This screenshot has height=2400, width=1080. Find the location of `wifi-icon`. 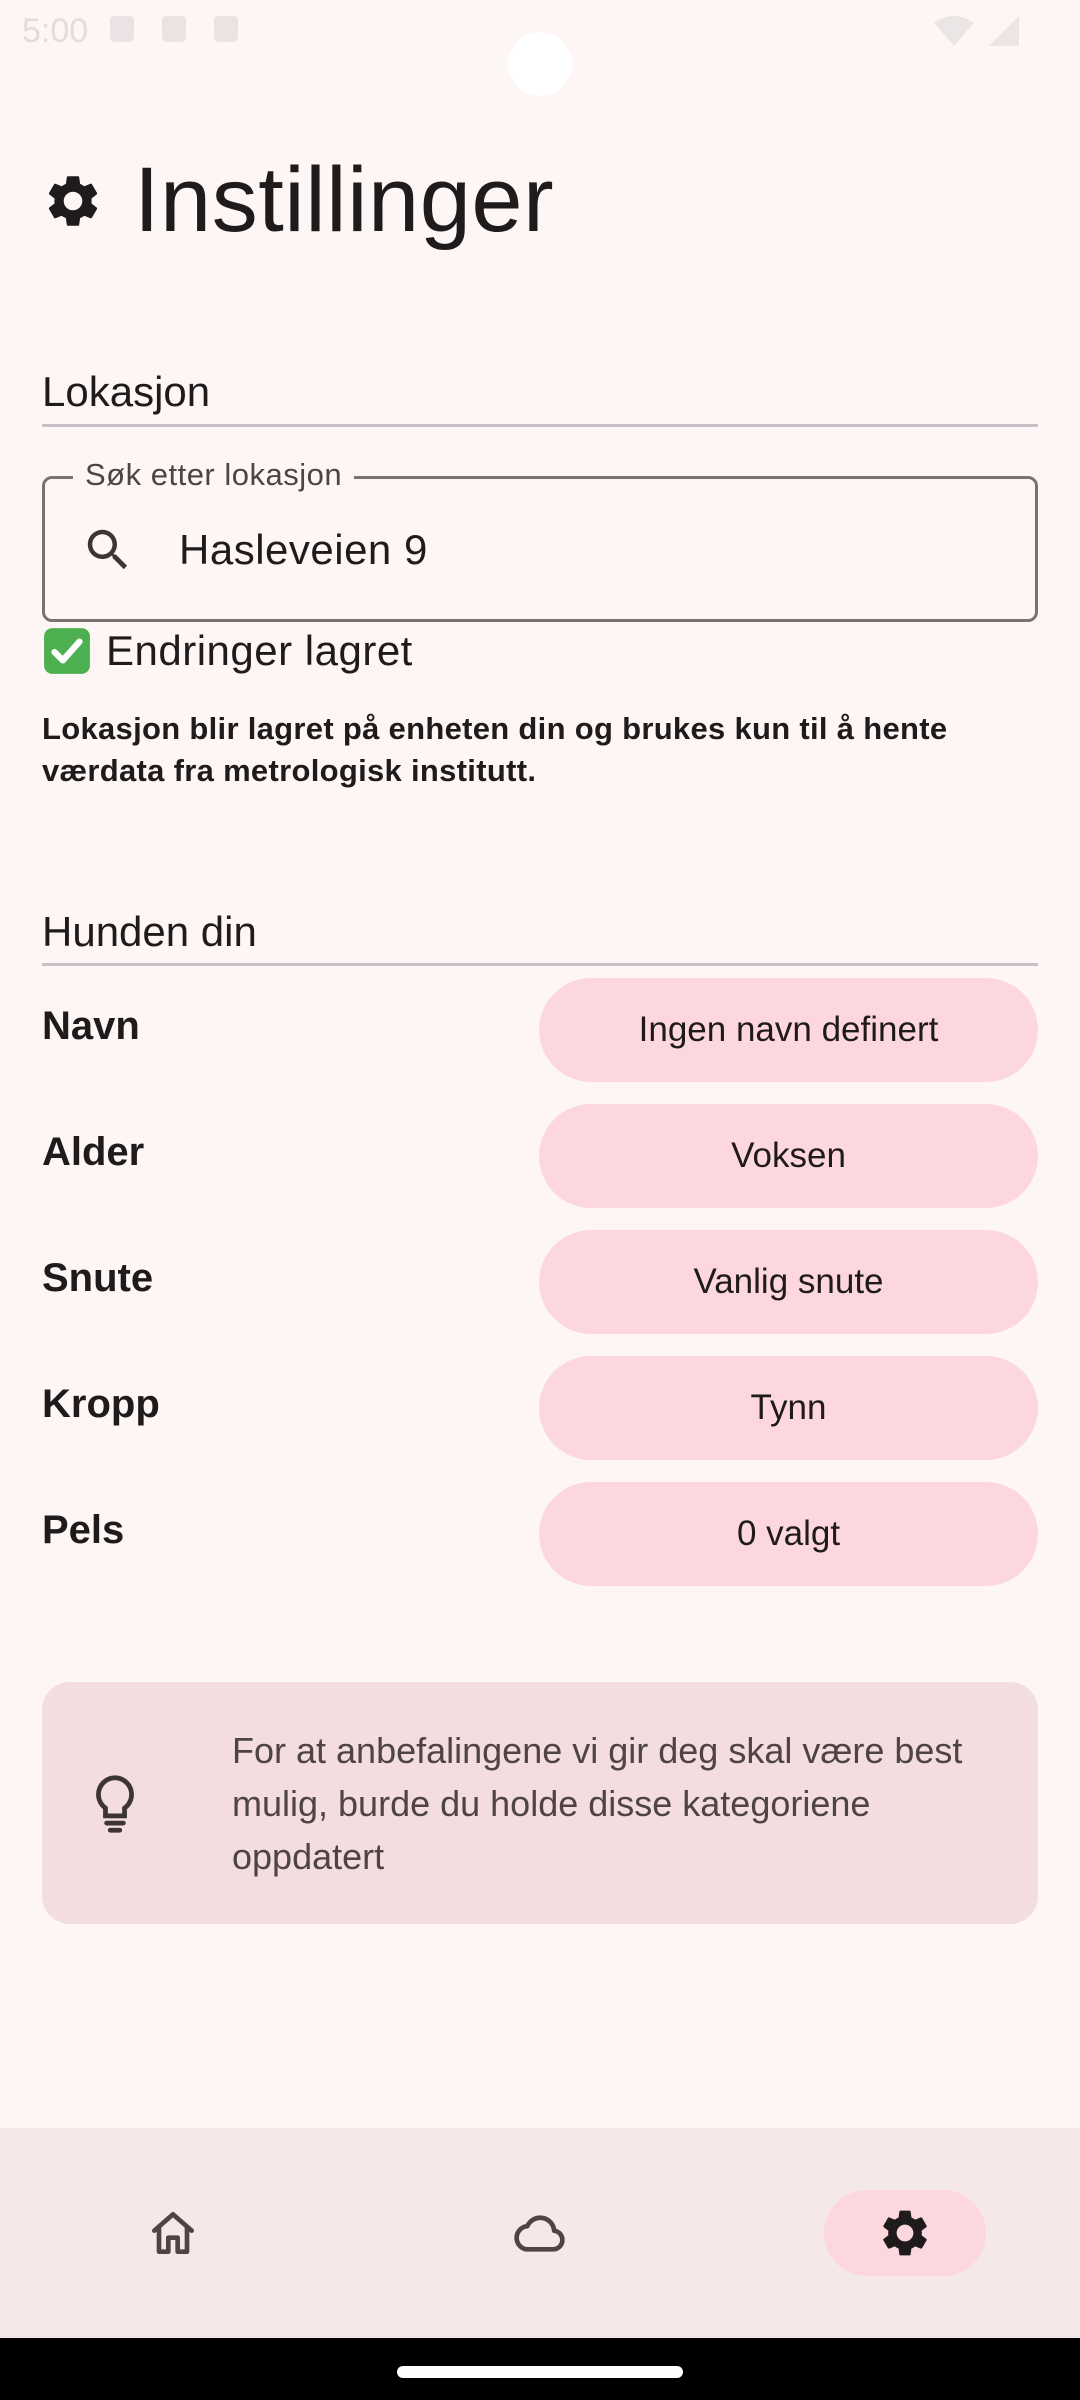

wifi-icon is located at coordinates (954, 31).